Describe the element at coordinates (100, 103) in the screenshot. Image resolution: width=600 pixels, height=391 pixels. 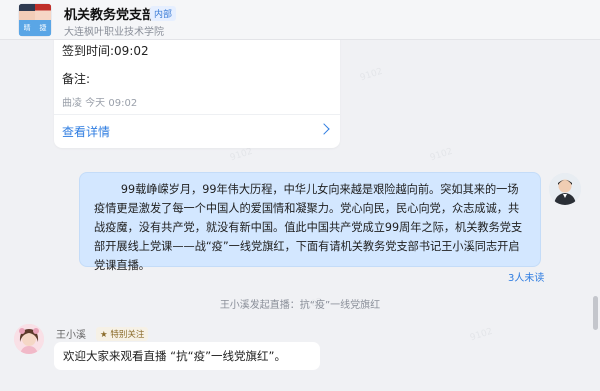
I see `card-meta: 曲凌 今天 09:02` at that location.